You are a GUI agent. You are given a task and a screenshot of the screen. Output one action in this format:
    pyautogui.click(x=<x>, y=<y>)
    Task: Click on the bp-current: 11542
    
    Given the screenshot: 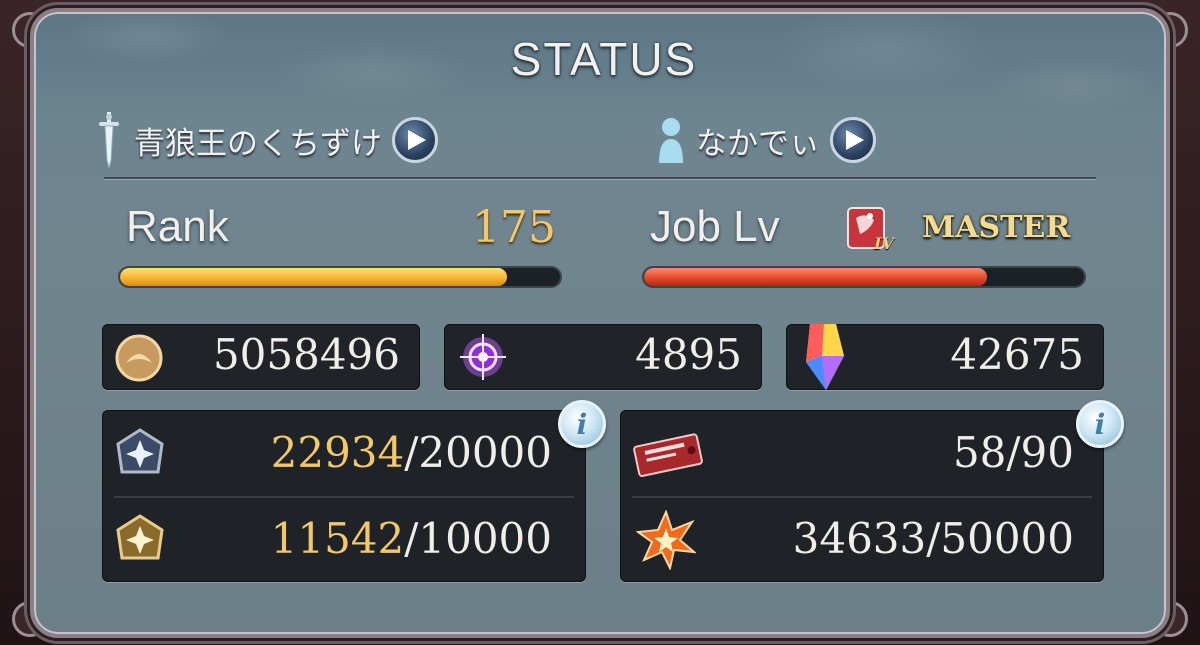 What is the action you would take?
    pyautogui.click(x=337, y=538)
    